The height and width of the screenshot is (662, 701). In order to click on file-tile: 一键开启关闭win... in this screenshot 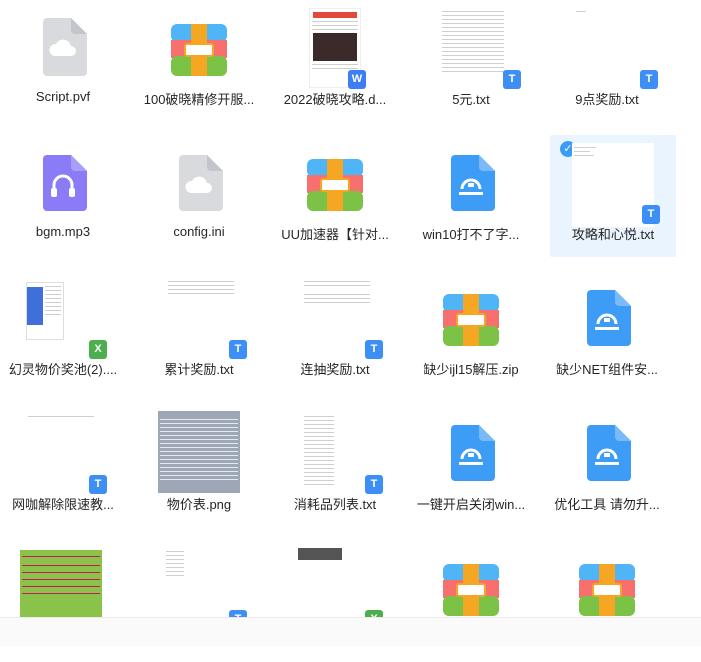, I will do `click(471, 466)`.